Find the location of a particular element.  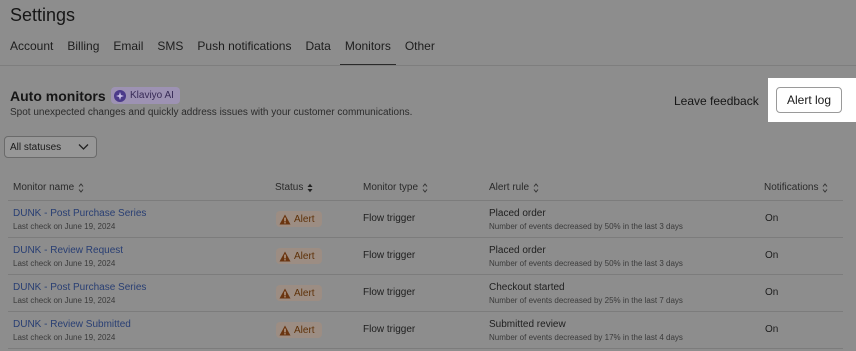

chevron-down-icon is located at coordinates (83, 148).